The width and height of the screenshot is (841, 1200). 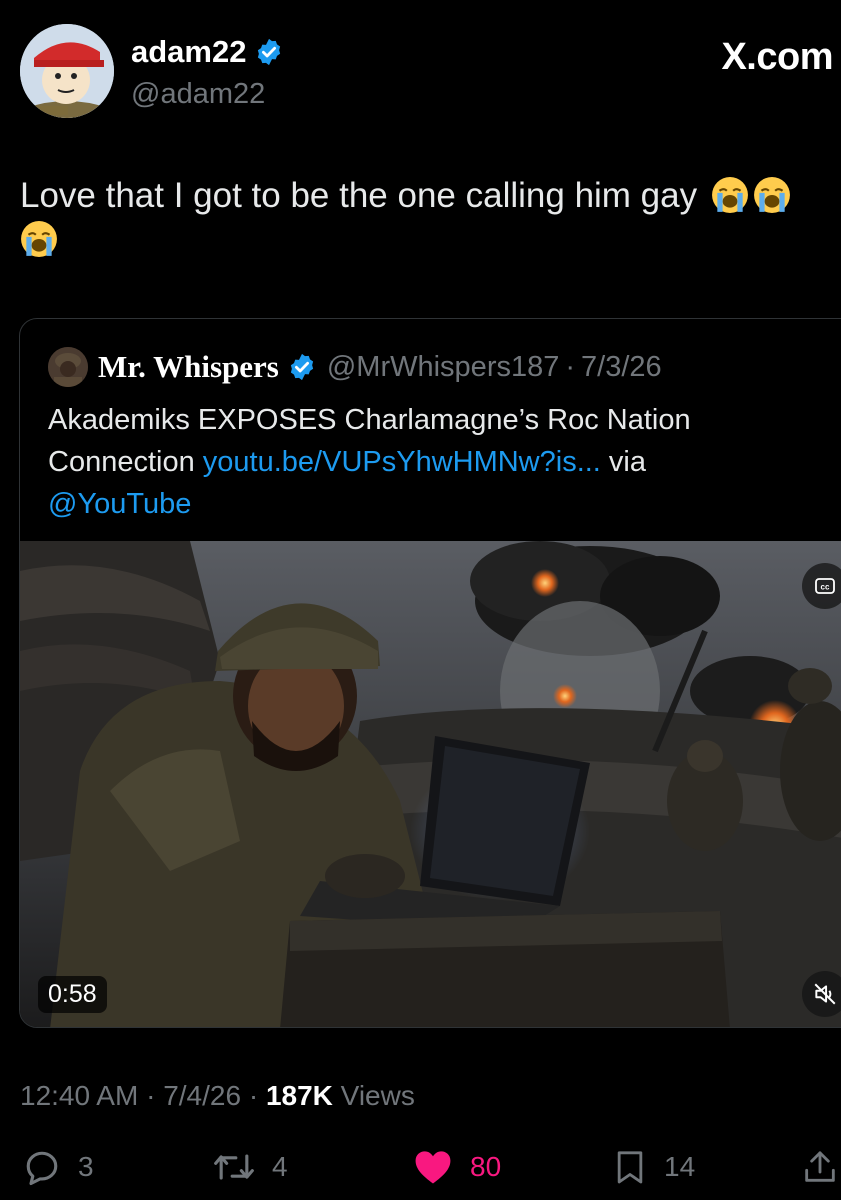 I want to click on quoted-mention: @YouTube, so click(x=119, y=504).